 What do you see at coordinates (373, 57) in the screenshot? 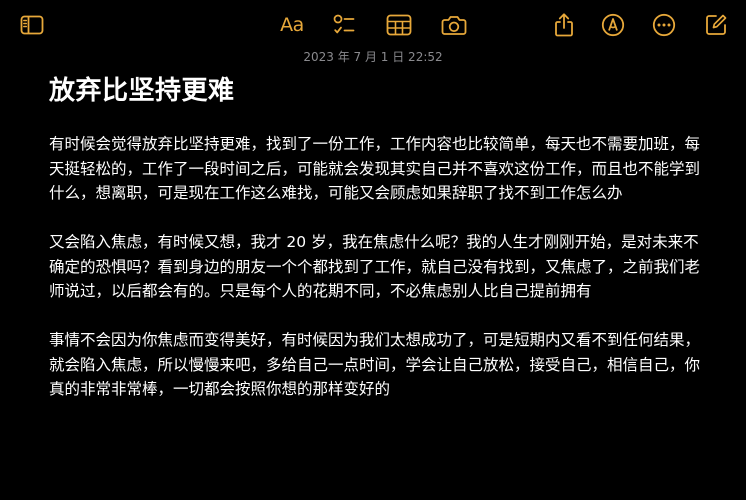
I see `note-timestamp: 2023 年 7 月 1 日 22:52` at bounding box center [373, 57].